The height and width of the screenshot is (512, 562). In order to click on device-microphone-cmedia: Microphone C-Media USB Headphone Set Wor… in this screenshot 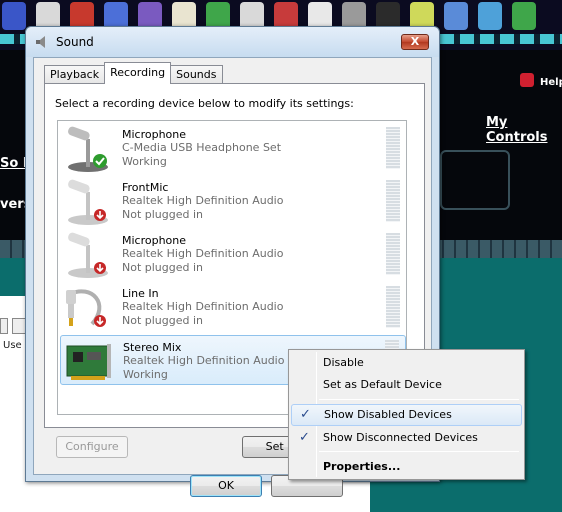, I will do `click(233, 148)`.